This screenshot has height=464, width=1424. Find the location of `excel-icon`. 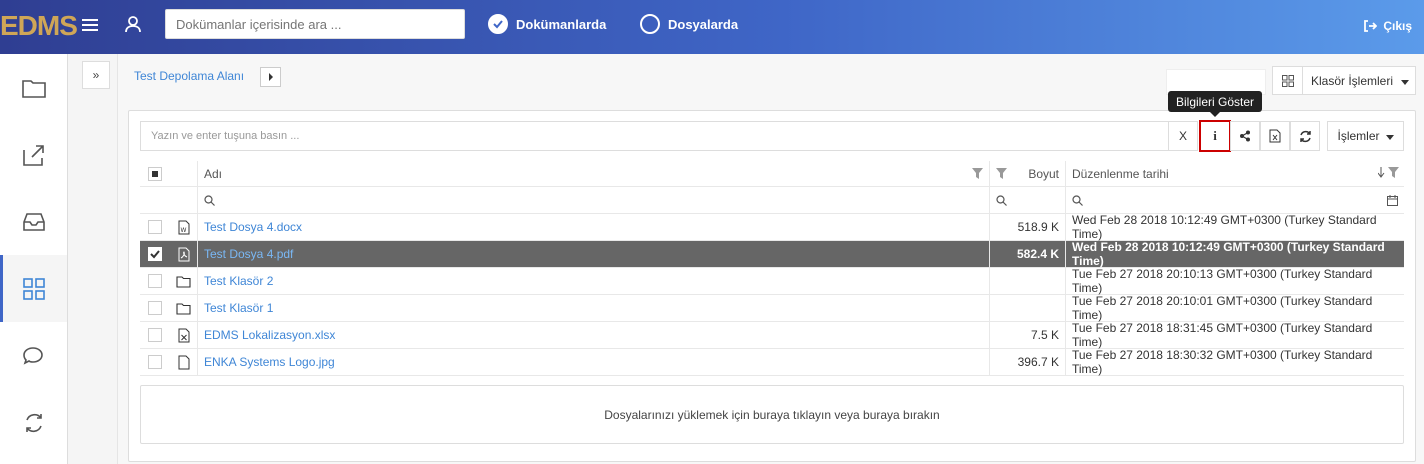

excel-icon is located at coordinates (1275, 136).